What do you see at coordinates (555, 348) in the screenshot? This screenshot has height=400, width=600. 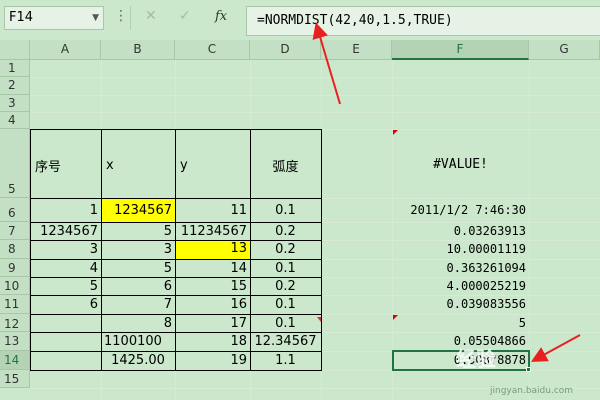 I see `arrow-to-cell` at bounding box center [555, 348].